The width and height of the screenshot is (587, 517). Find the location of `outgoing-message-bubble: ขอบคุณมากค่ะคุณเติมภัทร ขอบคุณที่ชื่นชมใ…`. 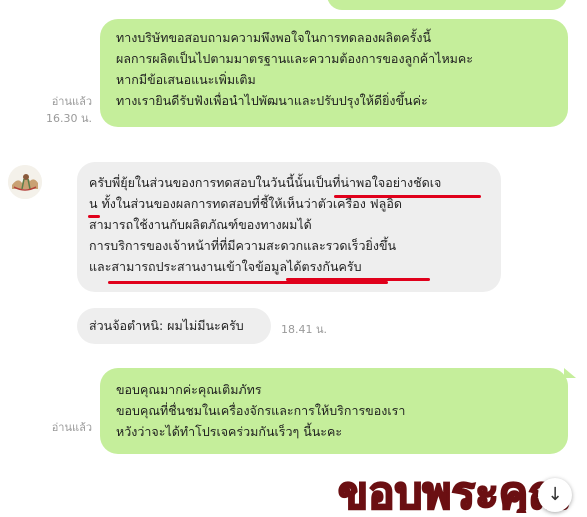

outgoing-message-bubble: ขอบคุณมากค่ะคุณเติมภัทร ขอบคุณที่ชื่นชมใ… is located at coordinates (334, 411).